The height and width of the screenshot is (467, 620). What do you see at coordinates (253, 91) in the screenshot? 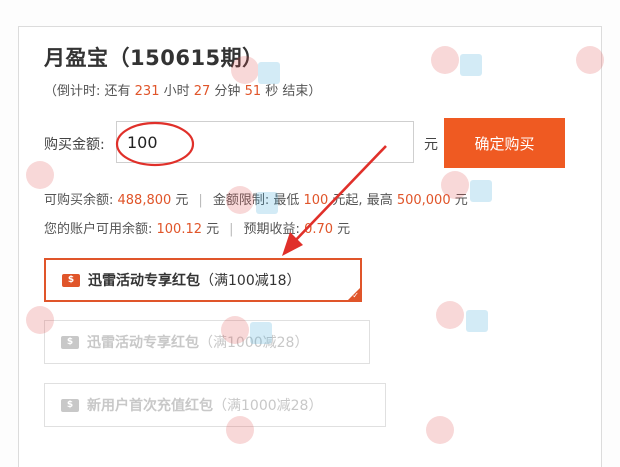
I see `countdown-seconds: 51` at bounding box center [253, 91].